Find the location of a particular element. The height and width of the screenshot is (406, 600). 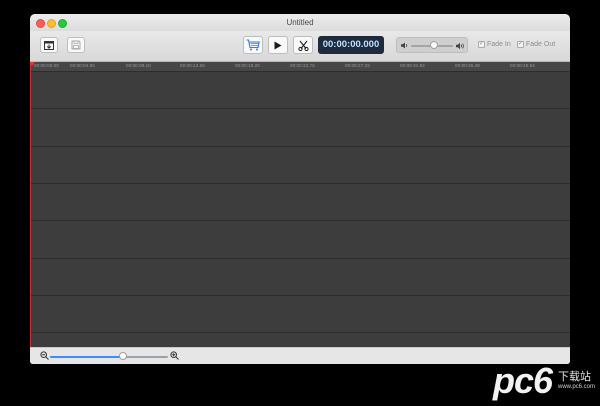

ruler-tick-label: 00:00:13.65 is located at coordinates (192, 65).